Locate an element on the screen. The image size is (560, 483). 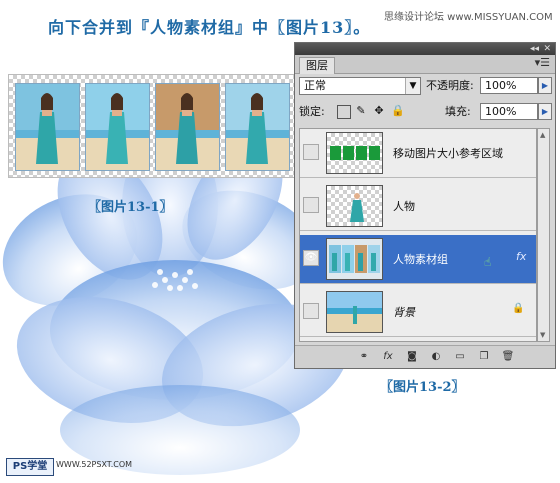
photo-strip is located at coordinates (153, 126).